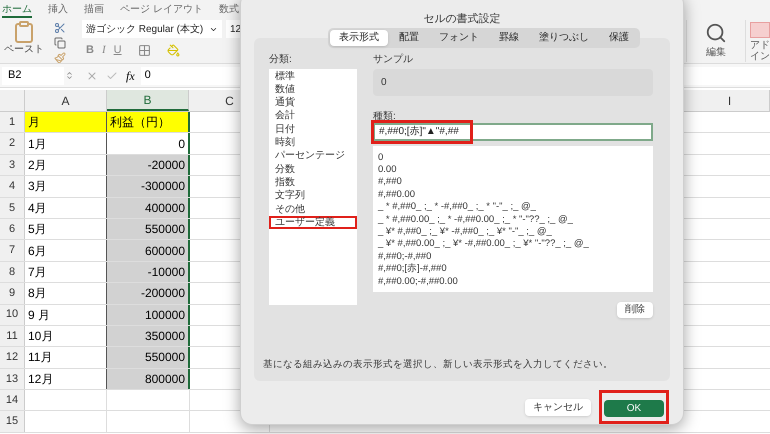 This screenshot has width=770, height=434. Describe the element at coordinates (459, 38) in the screenshot. I see `dialog-tab: フォント` at that location.